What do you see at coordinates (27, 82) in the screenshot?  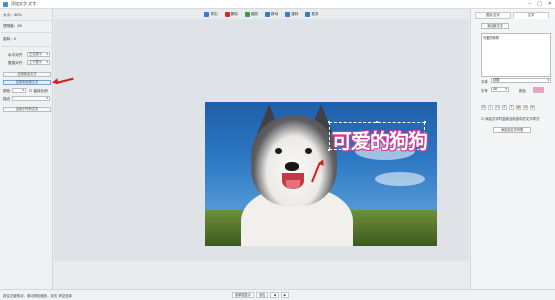 I see `apply-all-button: 应用到全部文字` at bounding box center [27, 82].